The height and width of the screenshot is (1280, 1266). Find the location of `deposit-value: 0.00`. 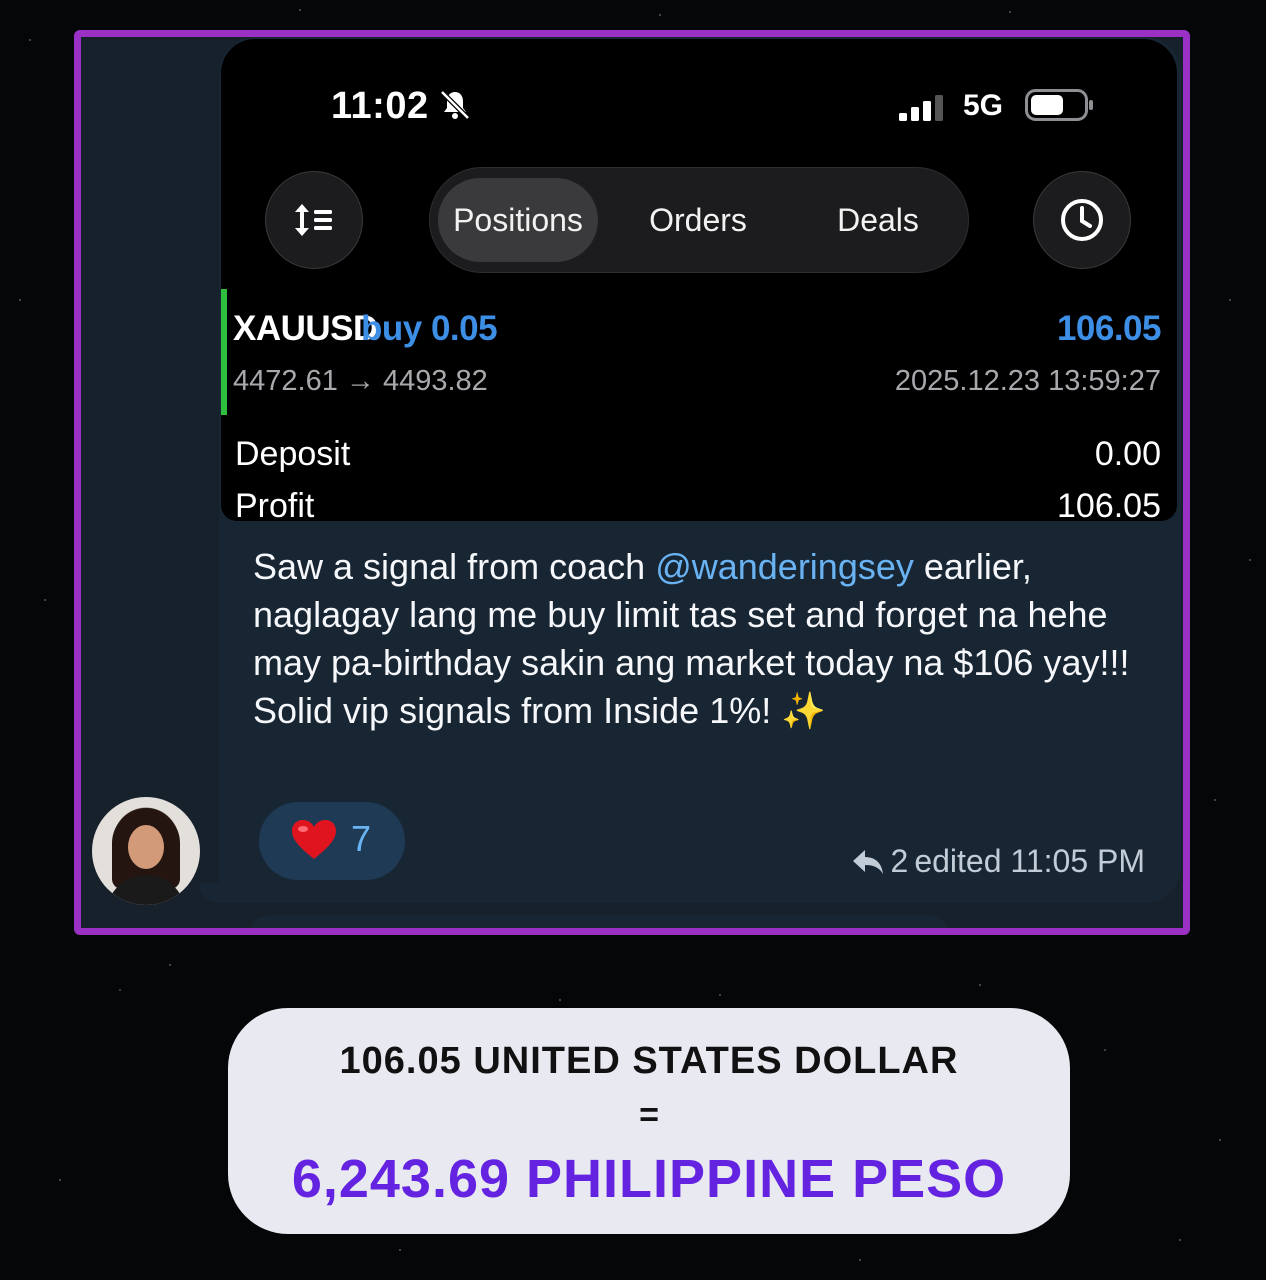

deposit-value: 0.00 is located at coordinates (1127, 454).